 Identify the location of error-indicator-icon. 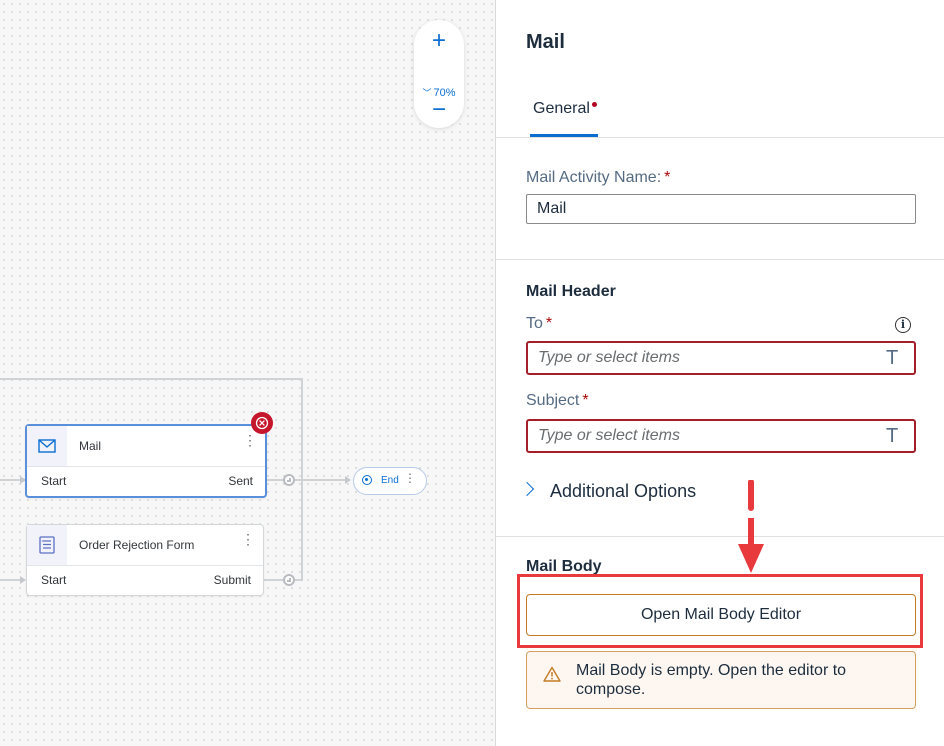
(594, 104).